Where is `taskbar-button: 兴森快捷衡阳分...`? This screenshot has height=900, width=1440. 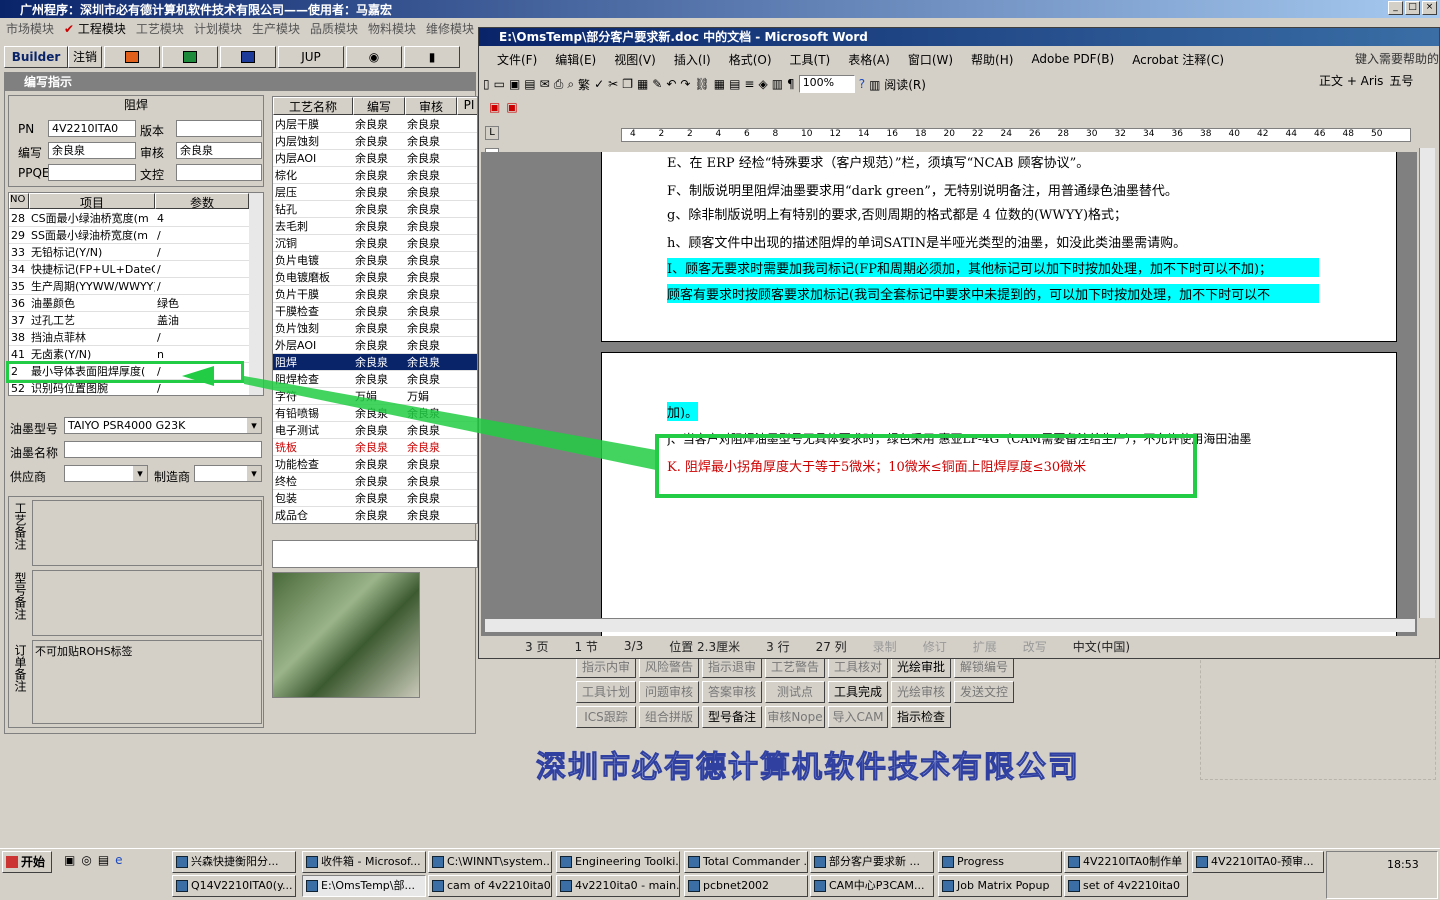
taskbar-button: 兴森快捷衡阳分... is located at coordinates (234, 862).